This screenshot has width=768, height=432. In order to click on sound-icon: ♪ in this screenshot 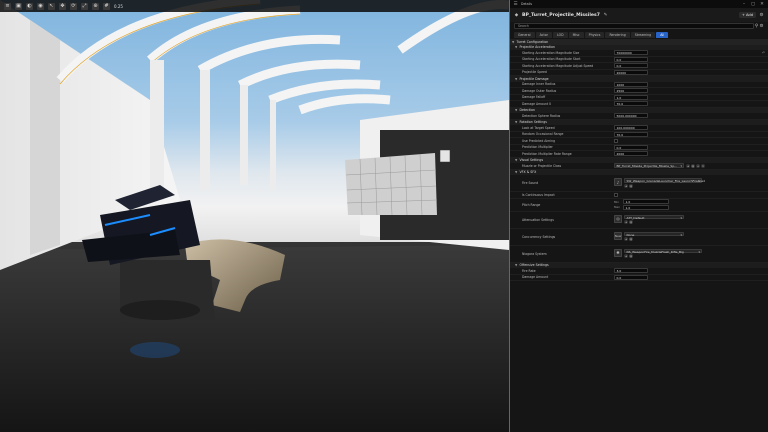, I will do `click(618, 182)`.